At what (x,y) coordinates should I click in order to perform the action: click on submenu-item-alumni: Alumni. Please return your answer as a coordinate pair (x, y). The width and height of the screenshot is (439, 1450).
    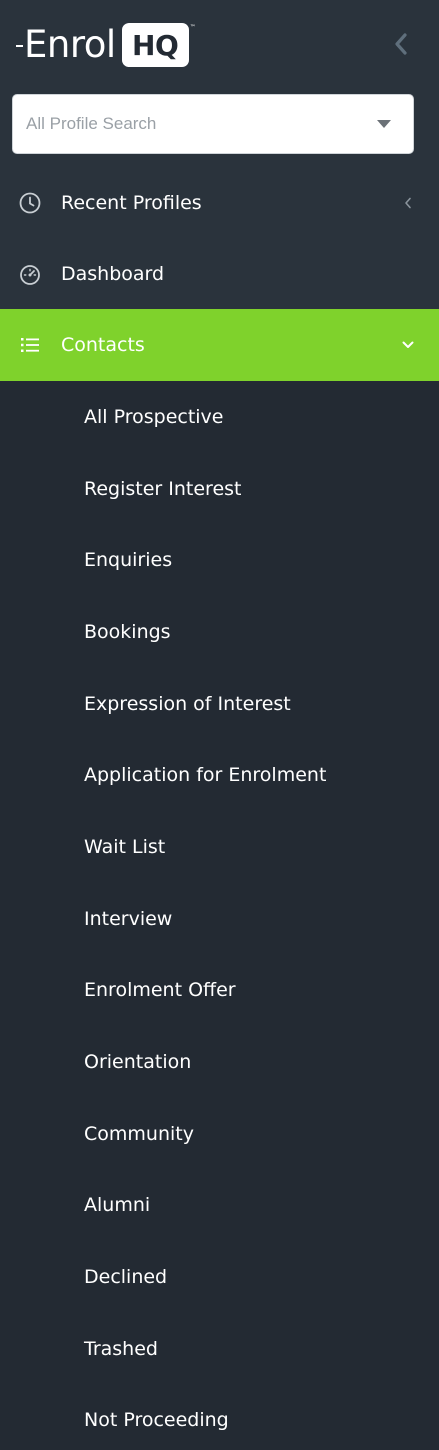
    Looking at the image, I should click on (219, 1206).